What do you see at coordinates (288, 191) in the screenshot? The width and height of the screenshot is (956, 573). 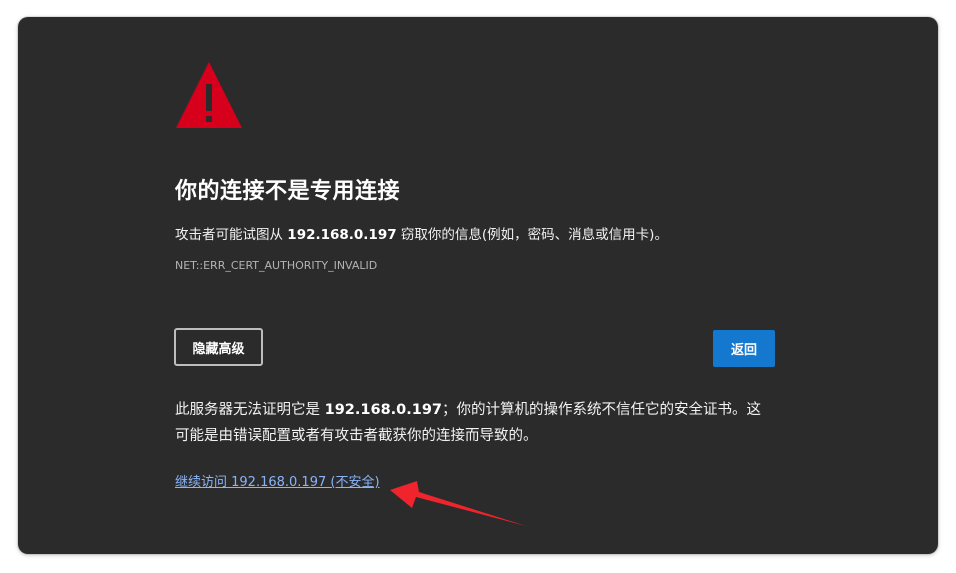 I see `page-title: 你的连接不是专用连接` at bounding box center [288, 191].